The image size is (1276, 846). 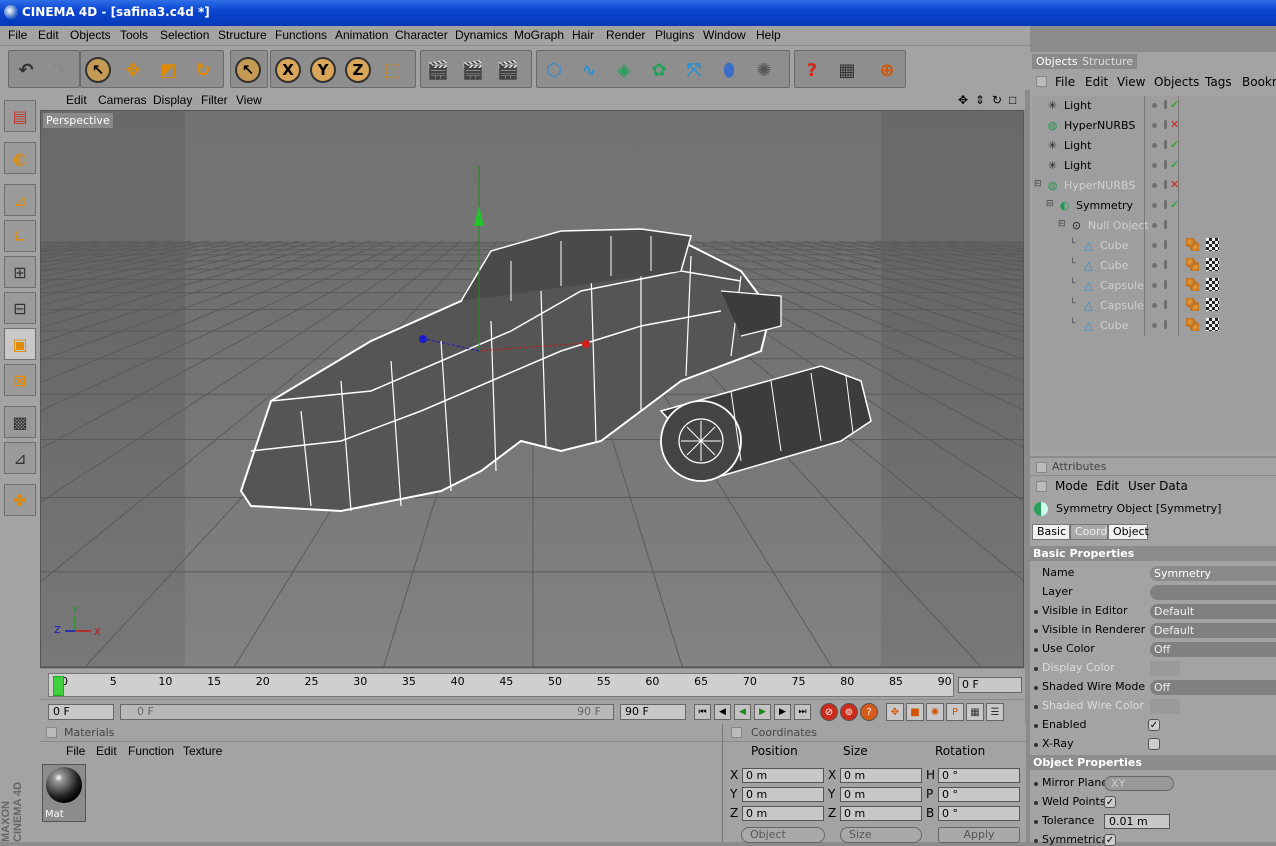 I want to click on coordinate-mode-dropdown: Object, so click(x=783, y=835).